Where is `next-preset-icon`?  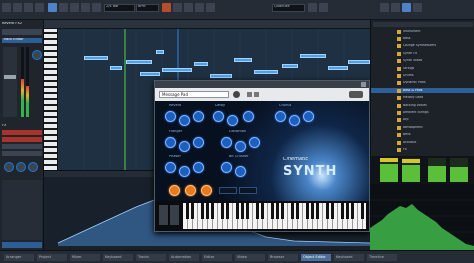
next-preset-icon is located at coordinates (256, 94).